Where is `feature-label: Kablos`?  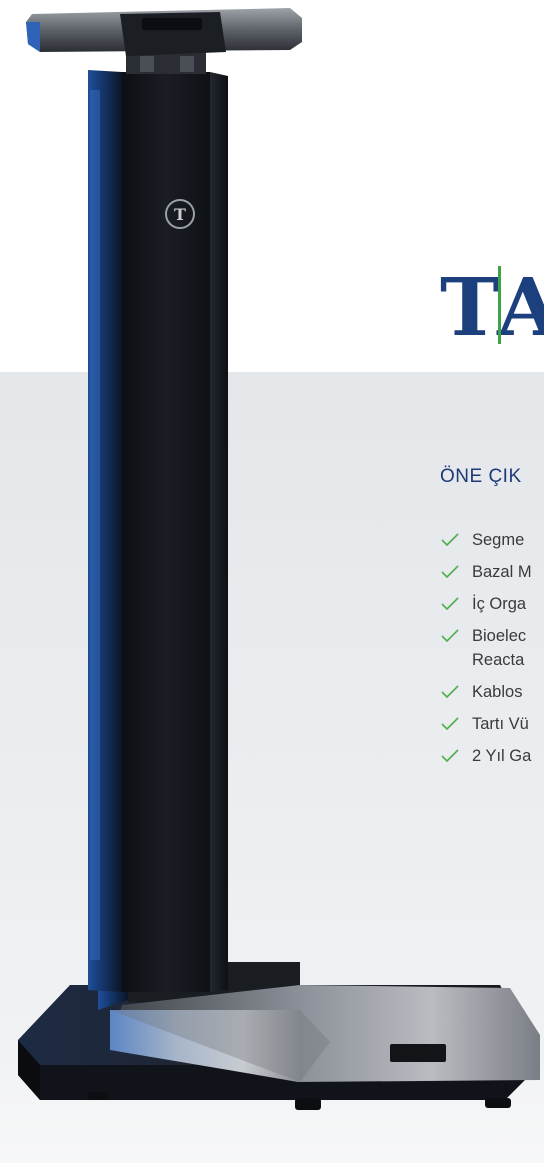
feature-label: Kablos is located at coordinates (497, 692).